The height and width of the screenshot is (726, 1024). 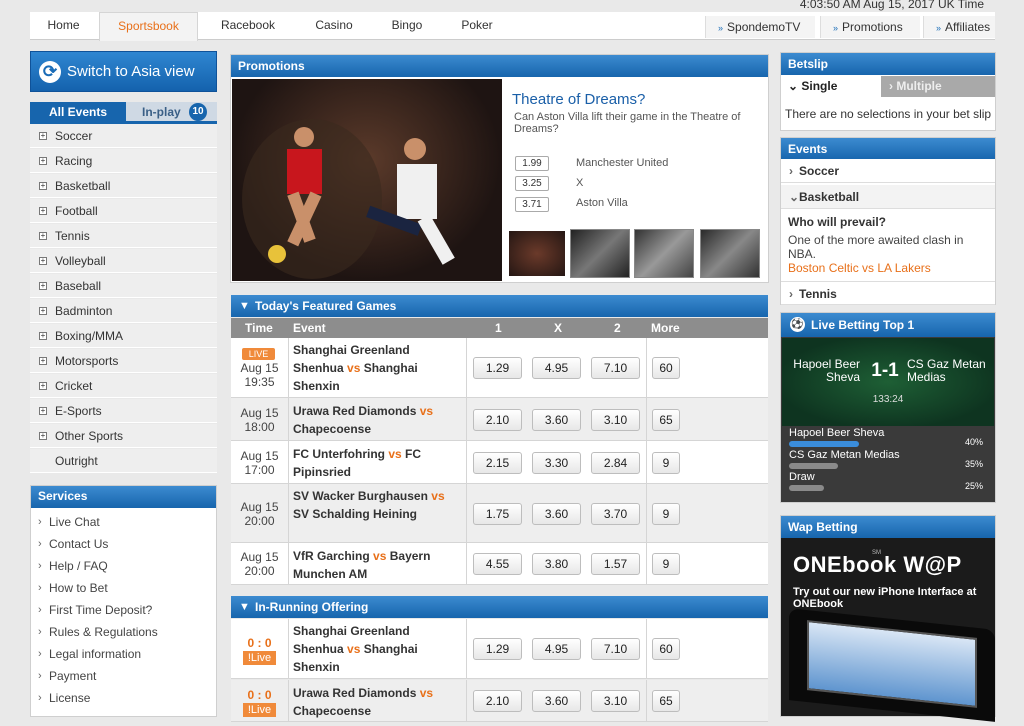 What do you see at coordinates (499, 607) in the screenshot?
I see `in-running-header: ▼ In-Running Offering` at bounding box center [499, 607].